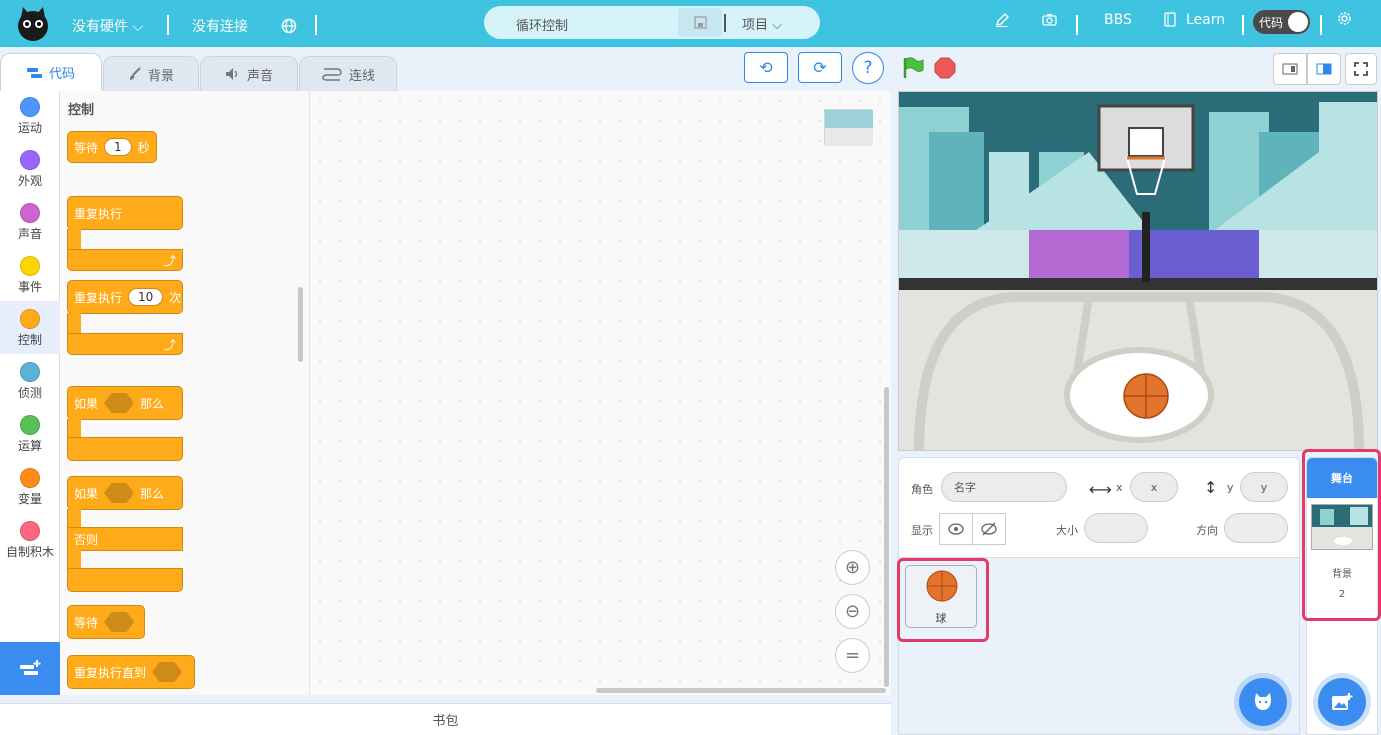  Describe the element at coordinates (151, 73) in the screenshot. I see `tab-backdrop: 背景` at that location.